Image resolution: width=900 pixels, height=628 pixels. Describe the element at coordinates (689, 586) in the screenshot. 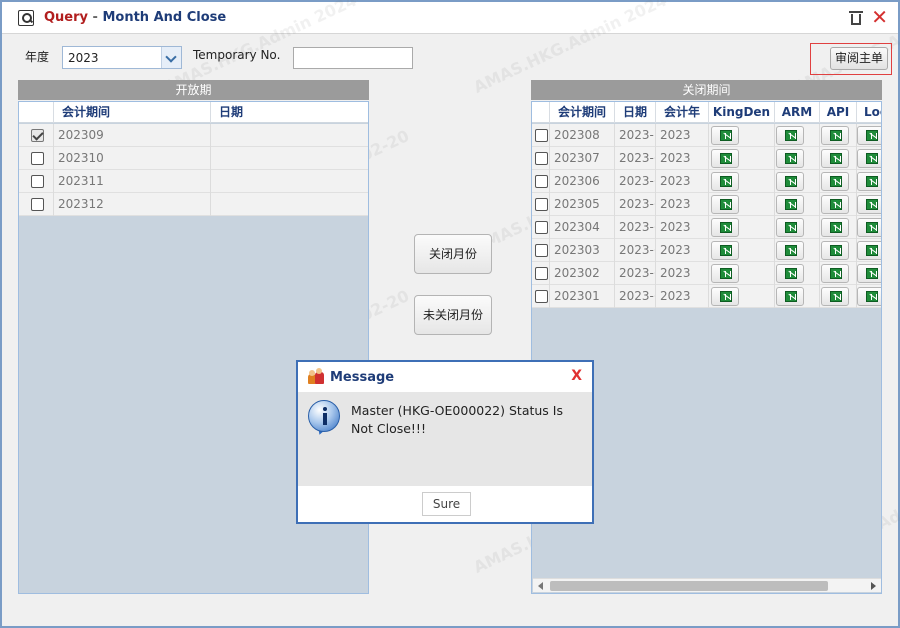

I see `scroll-thumb` at that location.